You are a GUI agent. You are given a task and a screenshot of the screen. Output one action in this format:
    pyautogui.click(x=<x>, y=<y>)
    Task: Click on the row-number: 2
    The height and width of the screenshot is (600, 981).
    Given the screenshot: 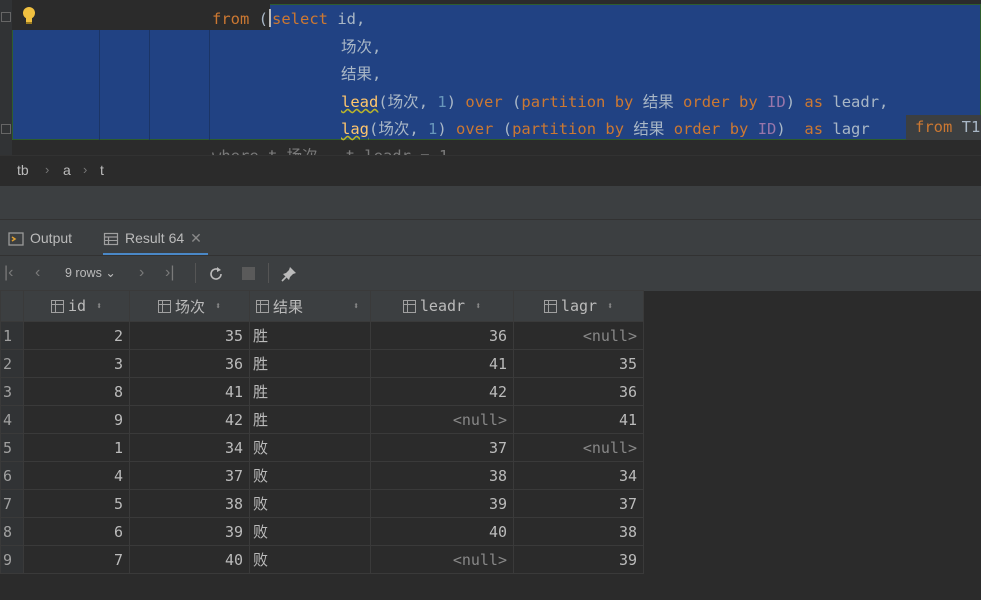 What is the action you would take?
    pyautogui.click(x=12, y=363)
    